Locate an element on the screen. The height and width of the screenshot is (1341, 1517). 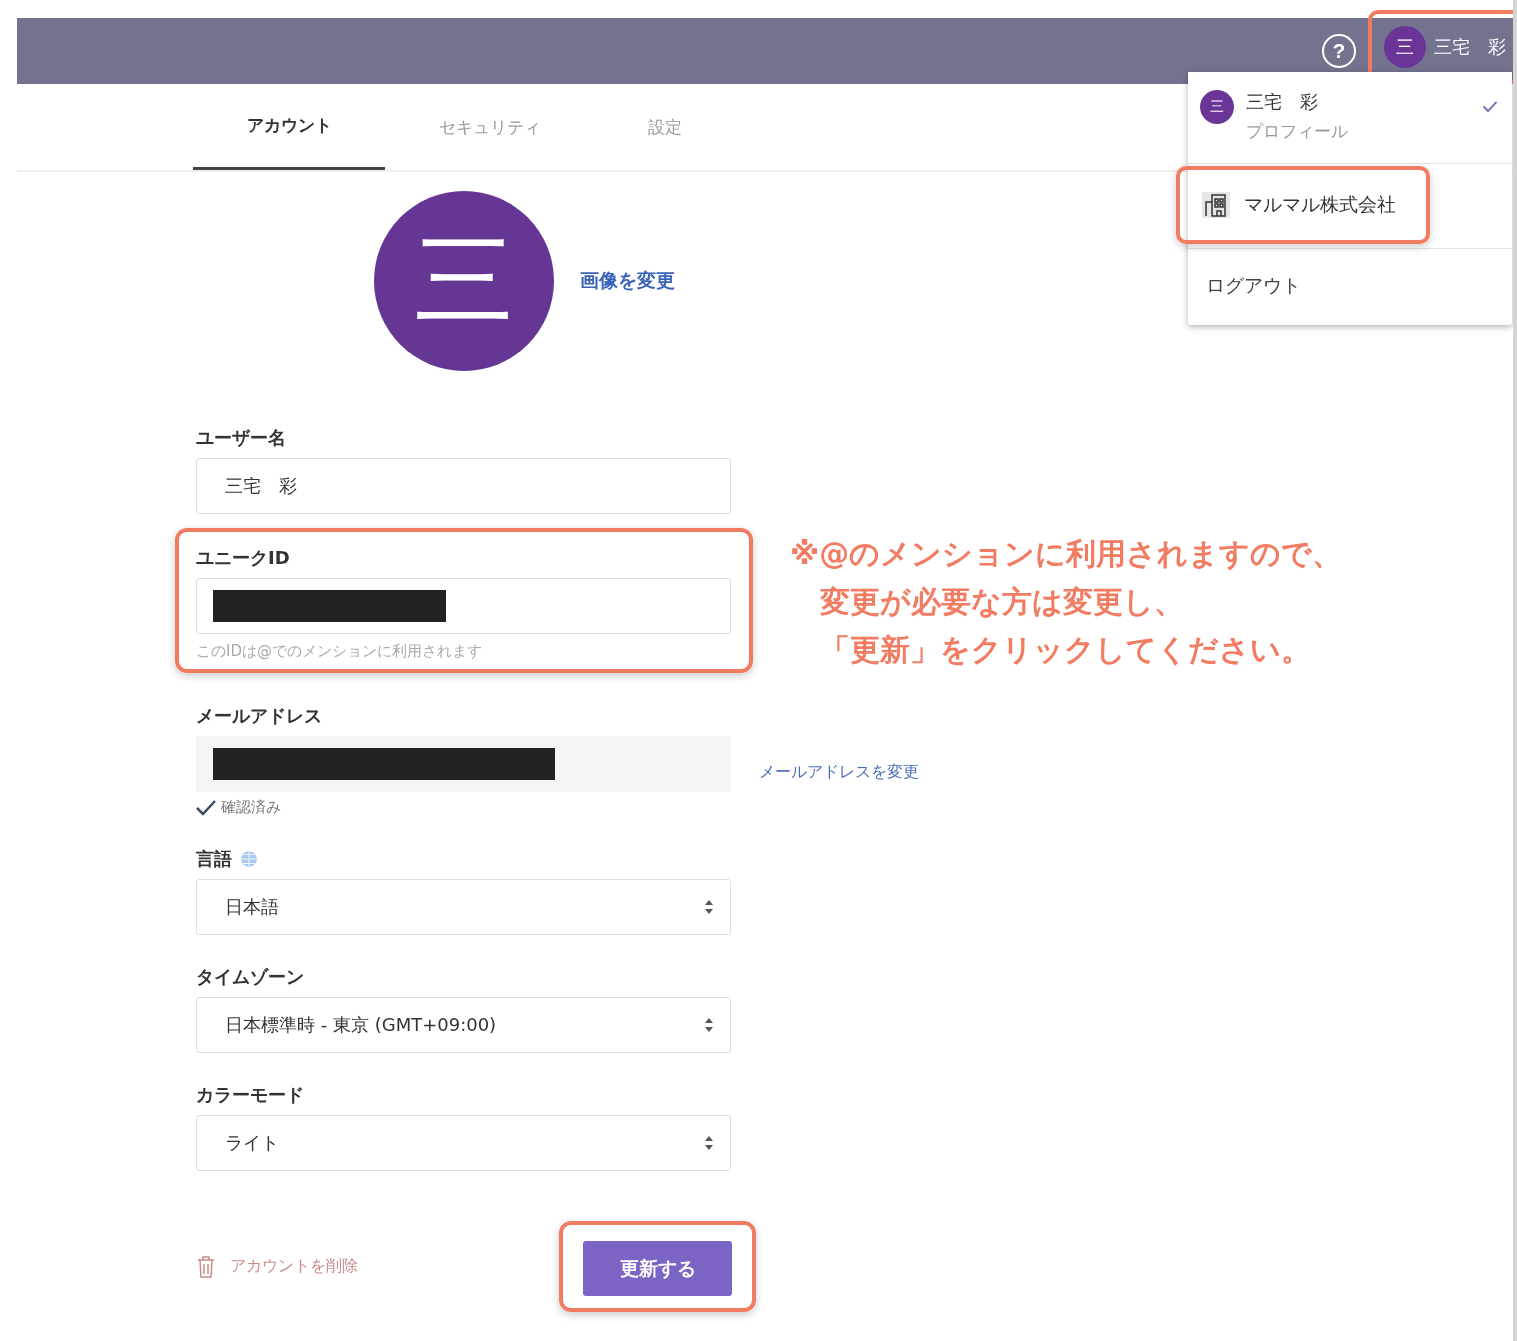
field-label: ユーザー名 is located at coordinates (241, 438).